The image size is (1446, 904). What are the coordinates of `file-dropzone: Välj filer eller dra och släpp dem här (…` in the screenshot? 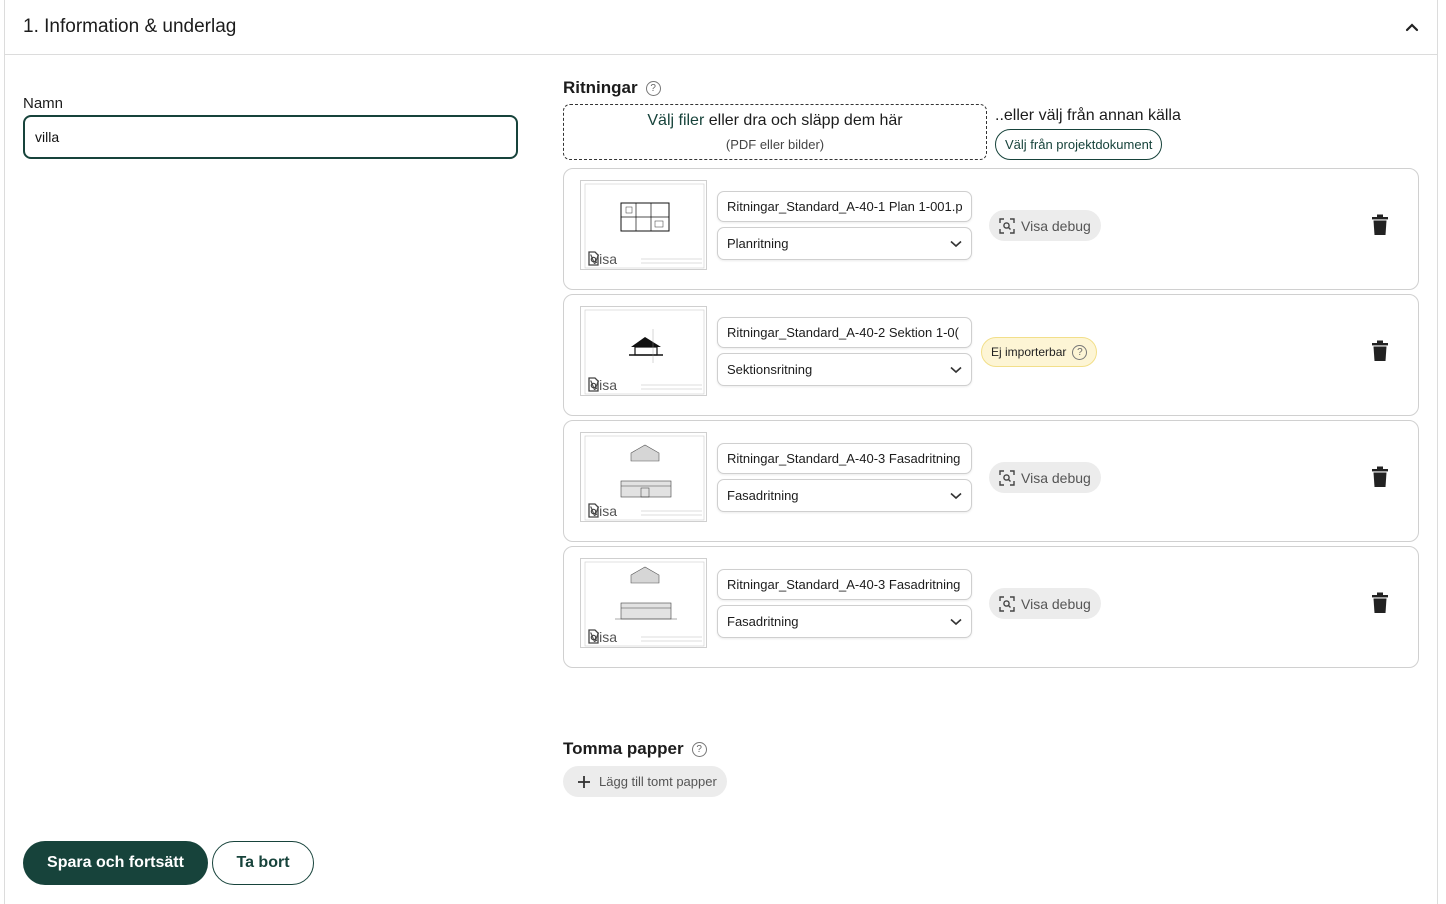 It's located at (775, 132).